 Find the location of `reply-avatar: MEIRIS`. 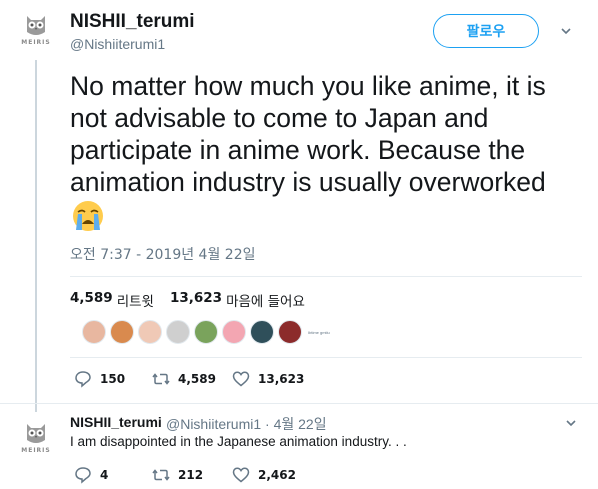

reply-avatar: MEIRIS is located at coordinates (36, 439).